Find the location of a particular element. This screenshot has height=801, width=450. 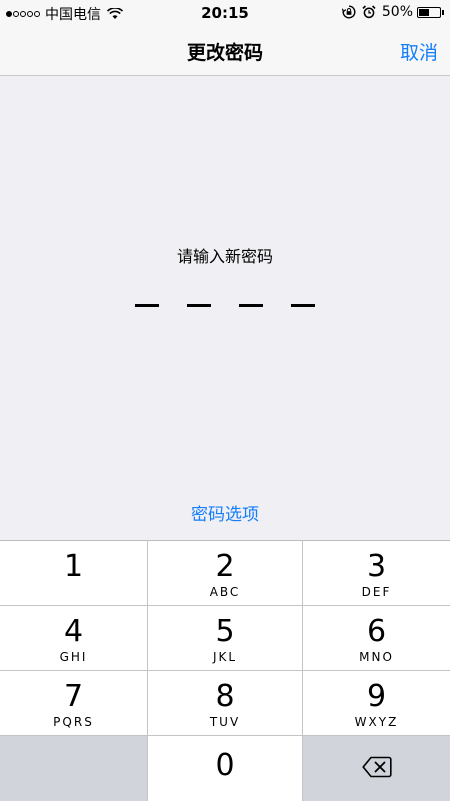

key-1: 1 is located at coordinates (74, 573).